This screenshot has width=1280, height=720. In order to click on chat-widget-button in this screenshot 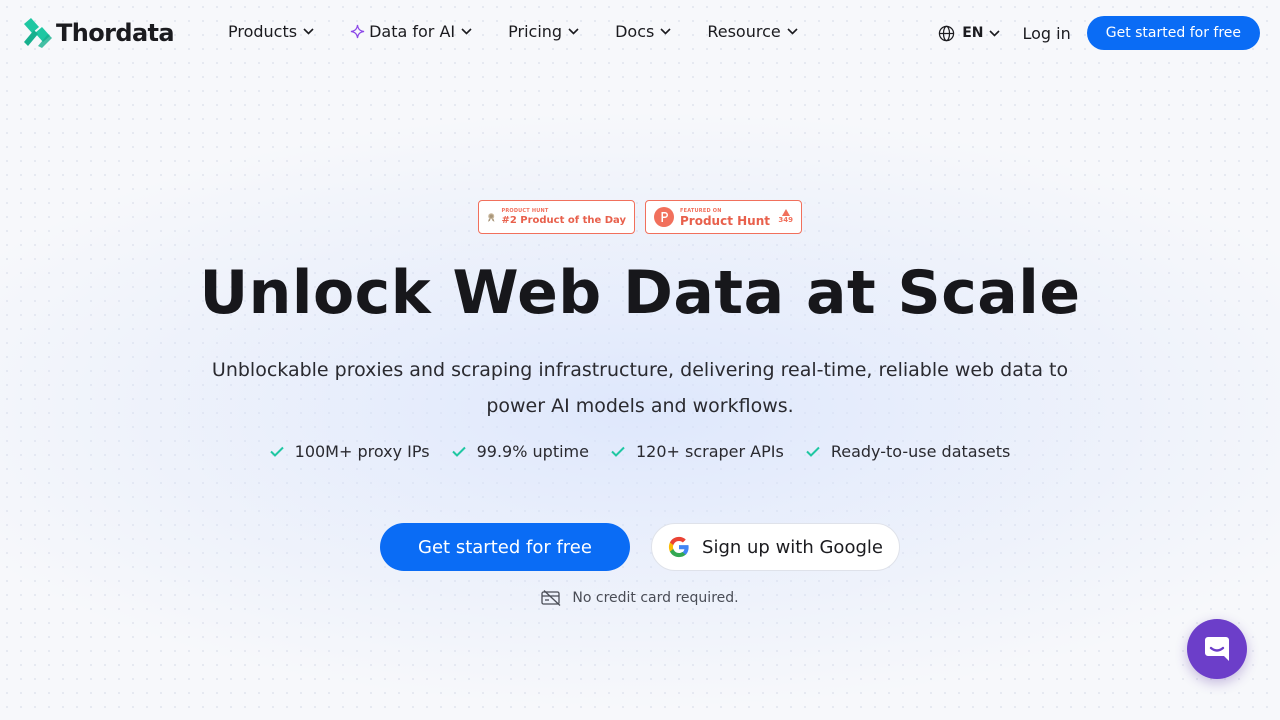, I will do `click(1217, 649)`.